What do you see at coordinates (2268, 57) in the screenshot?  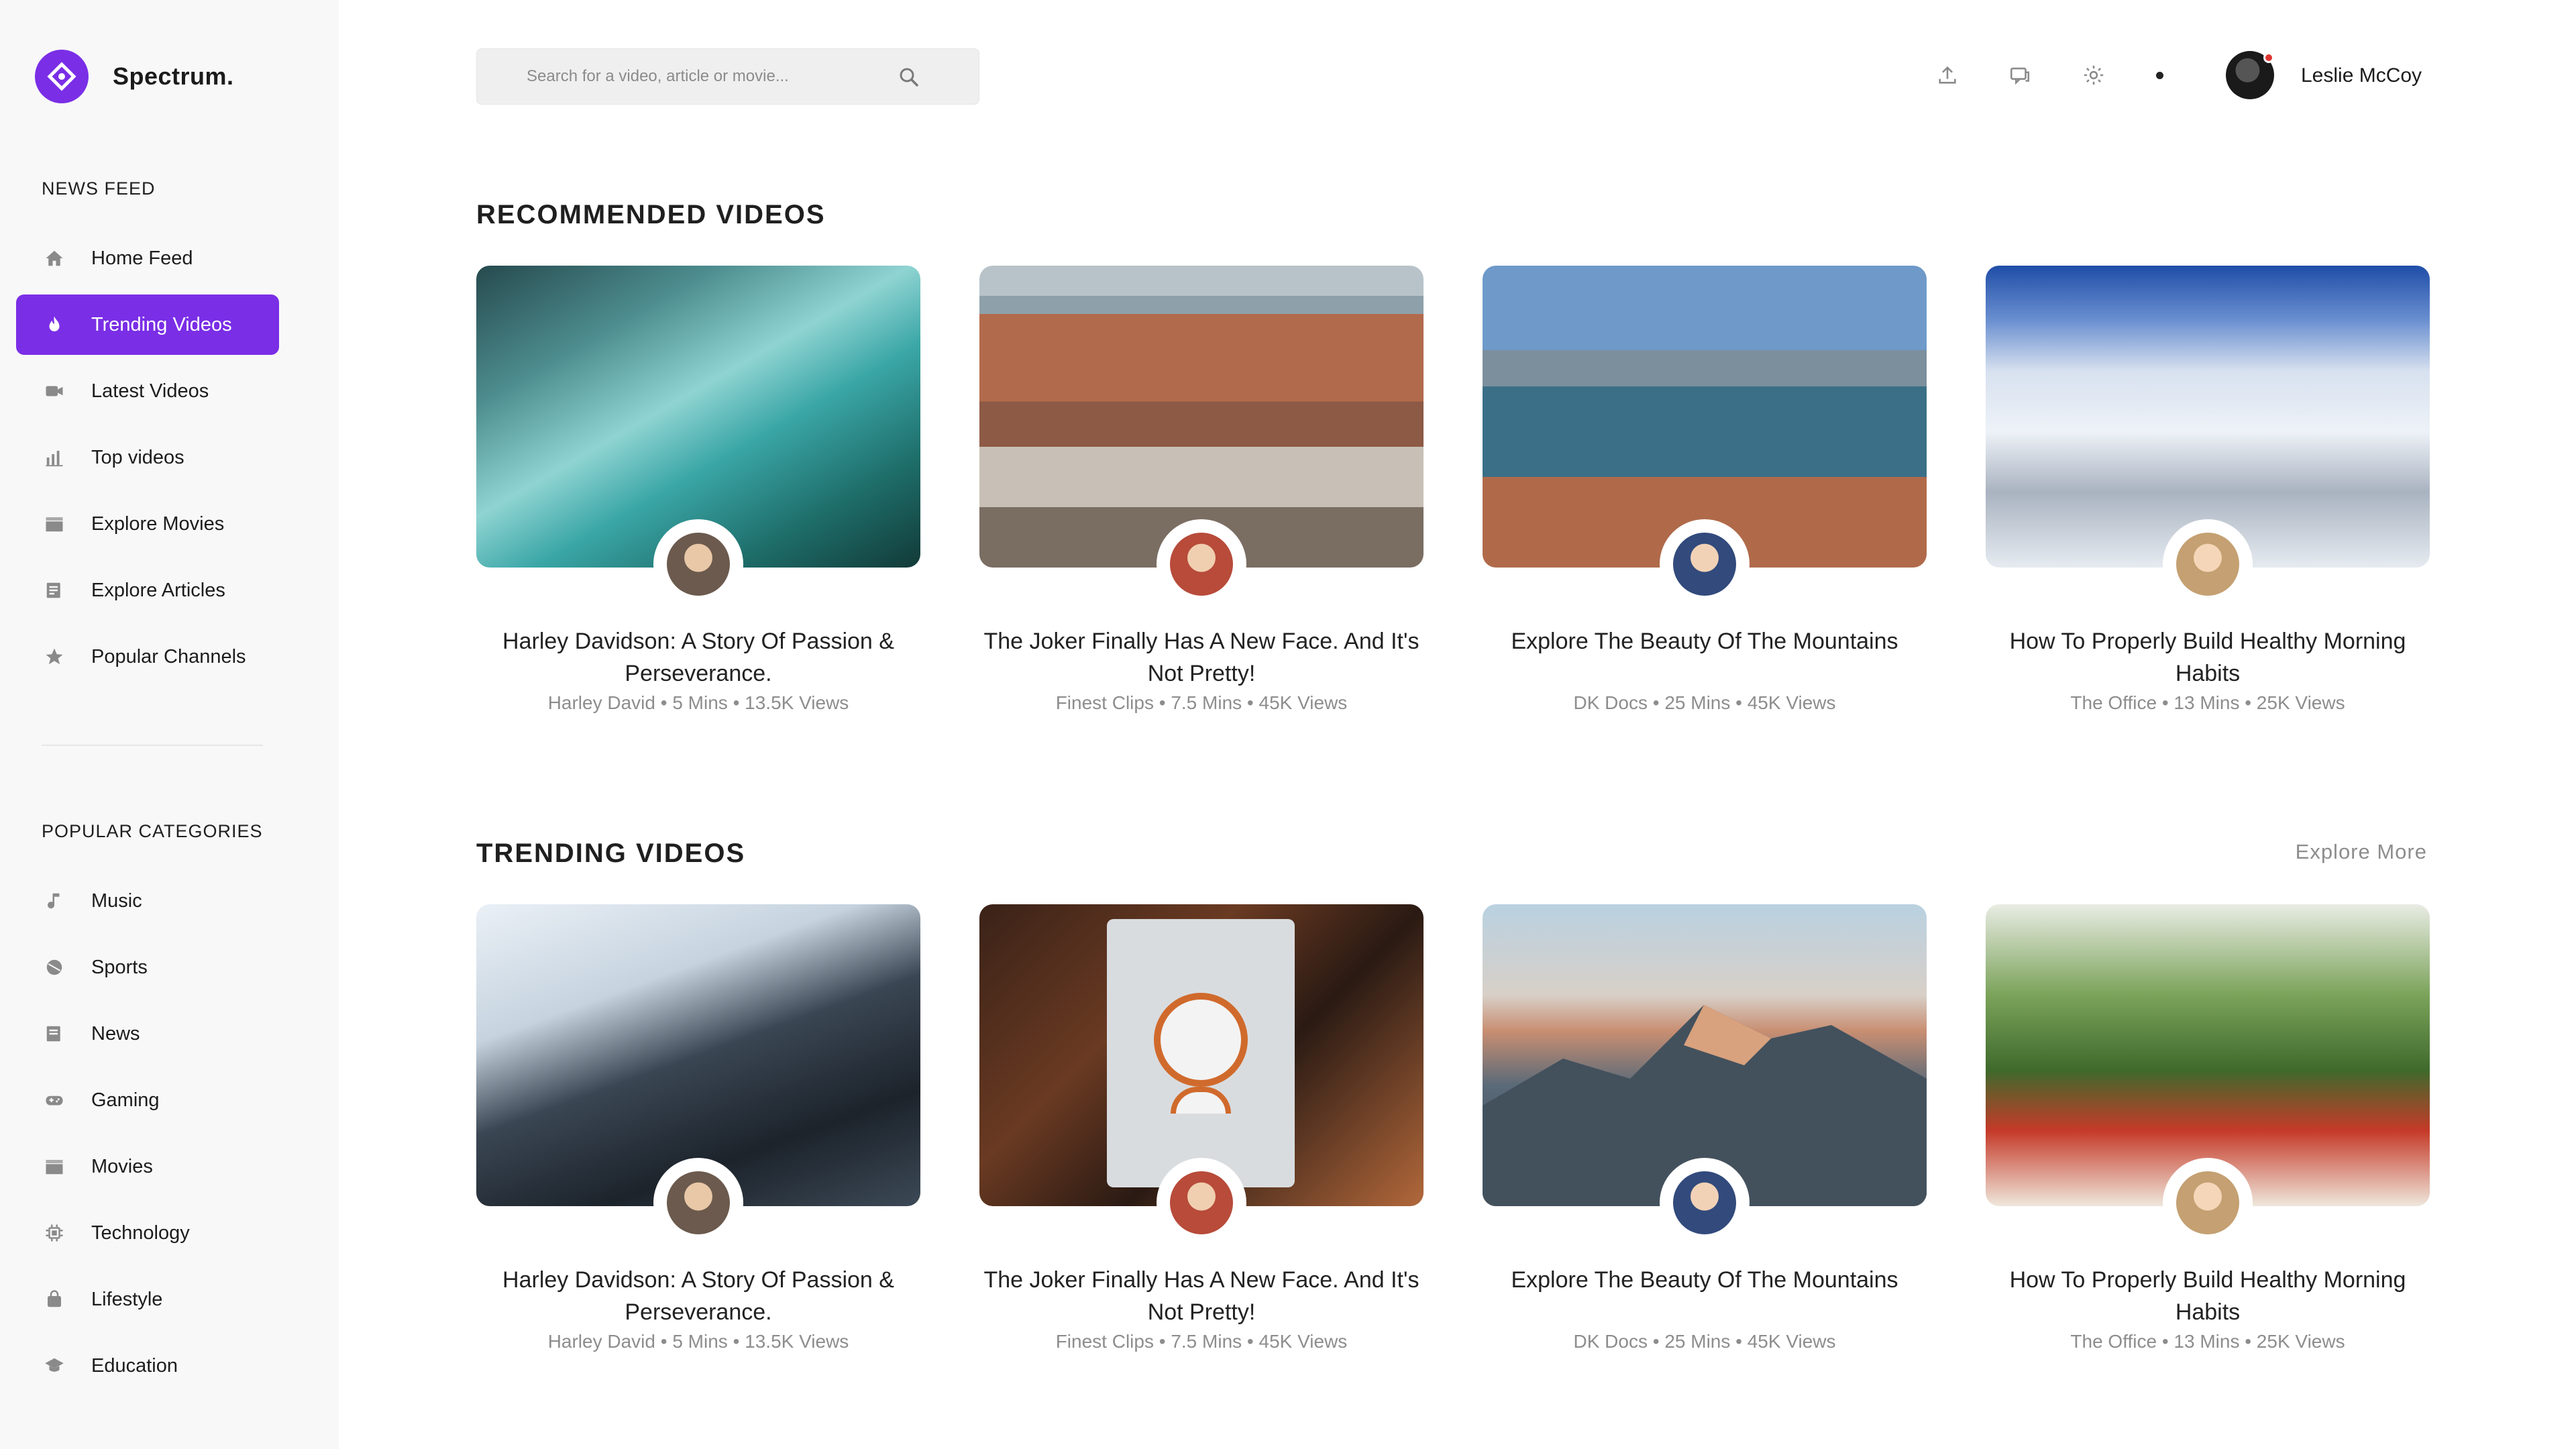 I see `notification-badge` at bounding box center [2268, 57].